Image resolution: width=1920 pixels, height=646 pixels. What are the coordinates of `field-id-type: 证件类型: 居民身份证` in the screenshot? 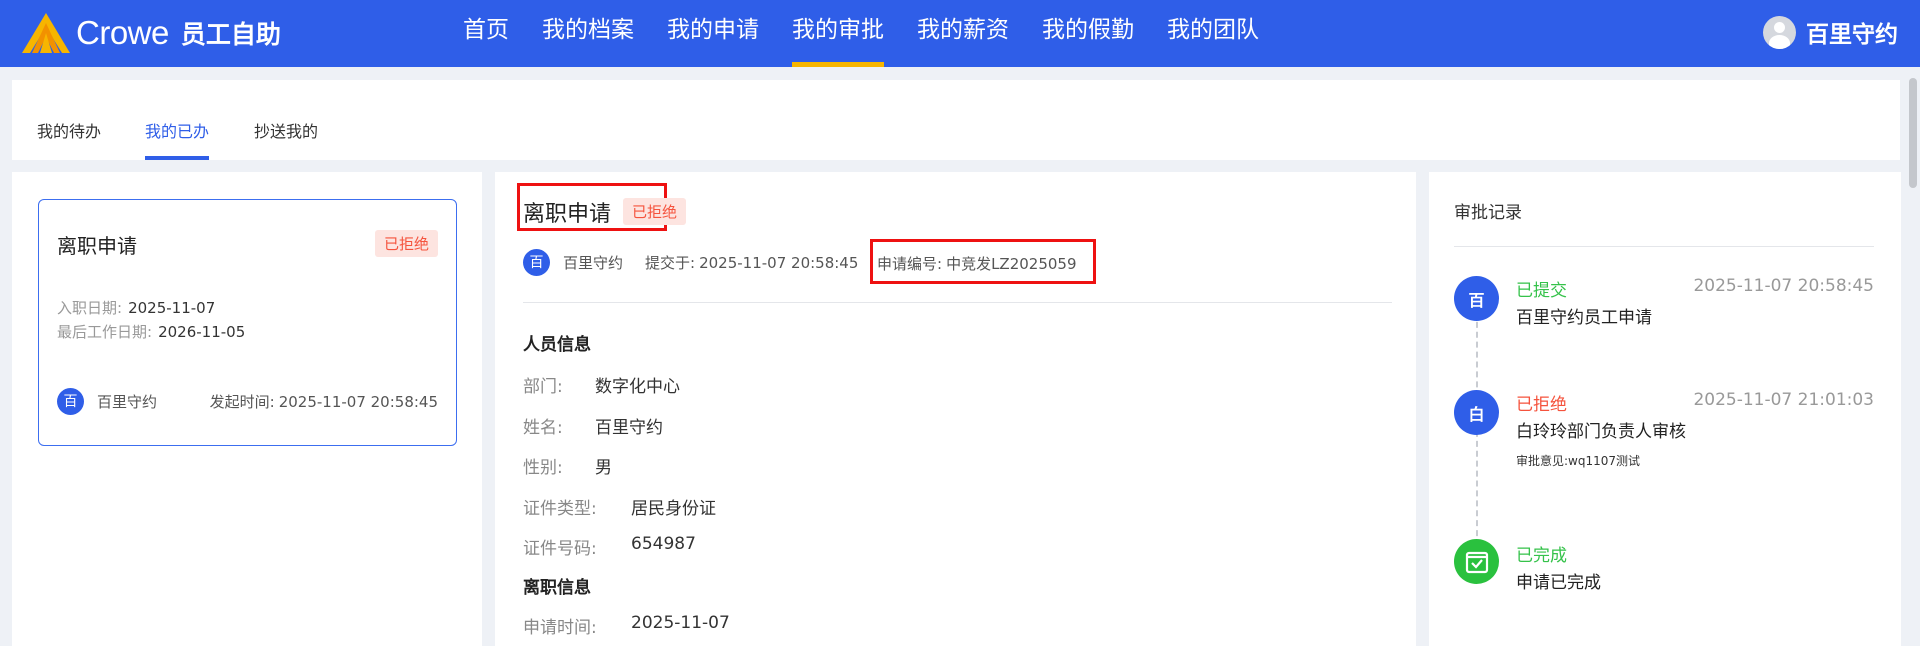 It's located at (619, 506).